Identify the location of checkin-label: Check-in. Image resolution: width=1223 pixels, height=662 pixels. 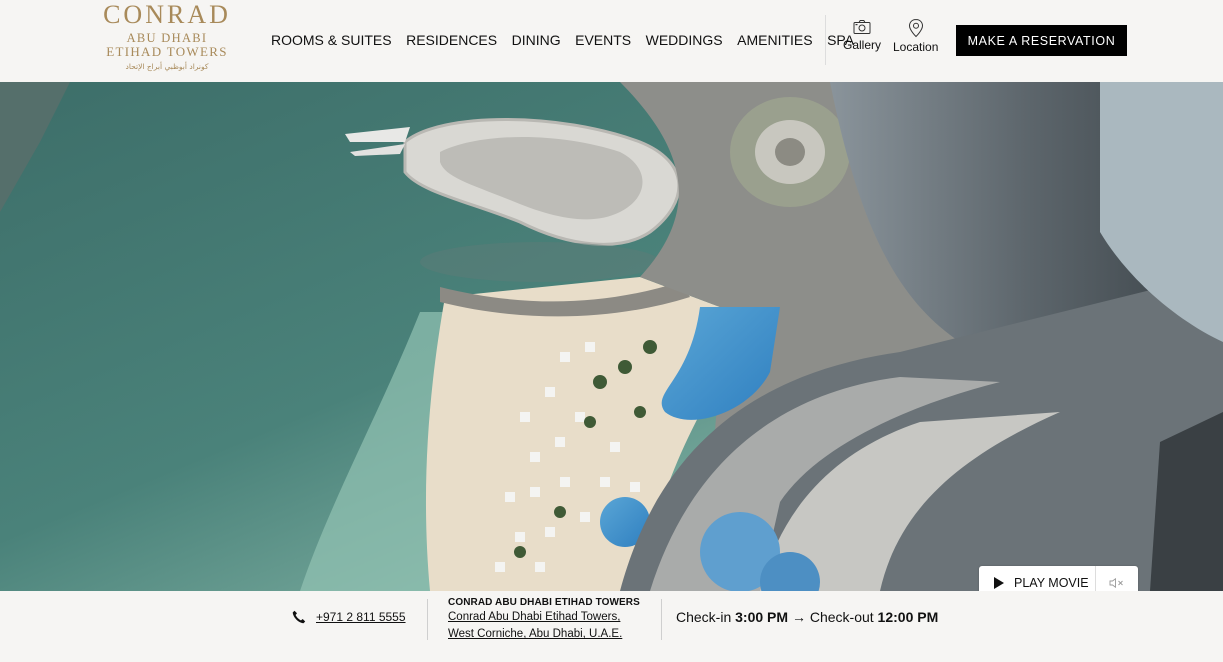
(704, 617).